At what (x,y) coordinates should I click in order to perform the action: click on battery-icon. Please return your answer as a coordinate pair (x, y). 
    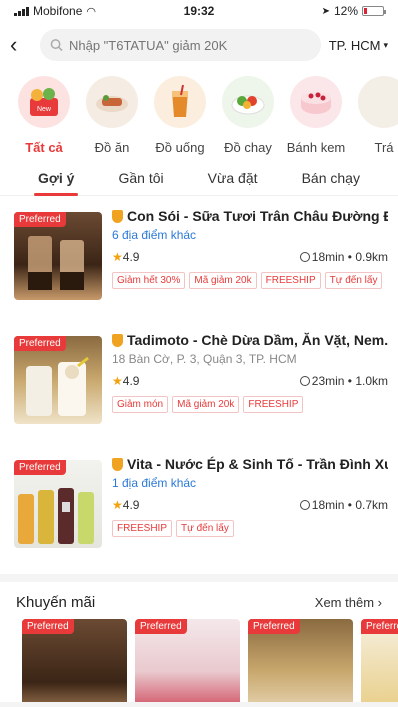
    Looking at the image, I should click on (374, 11).